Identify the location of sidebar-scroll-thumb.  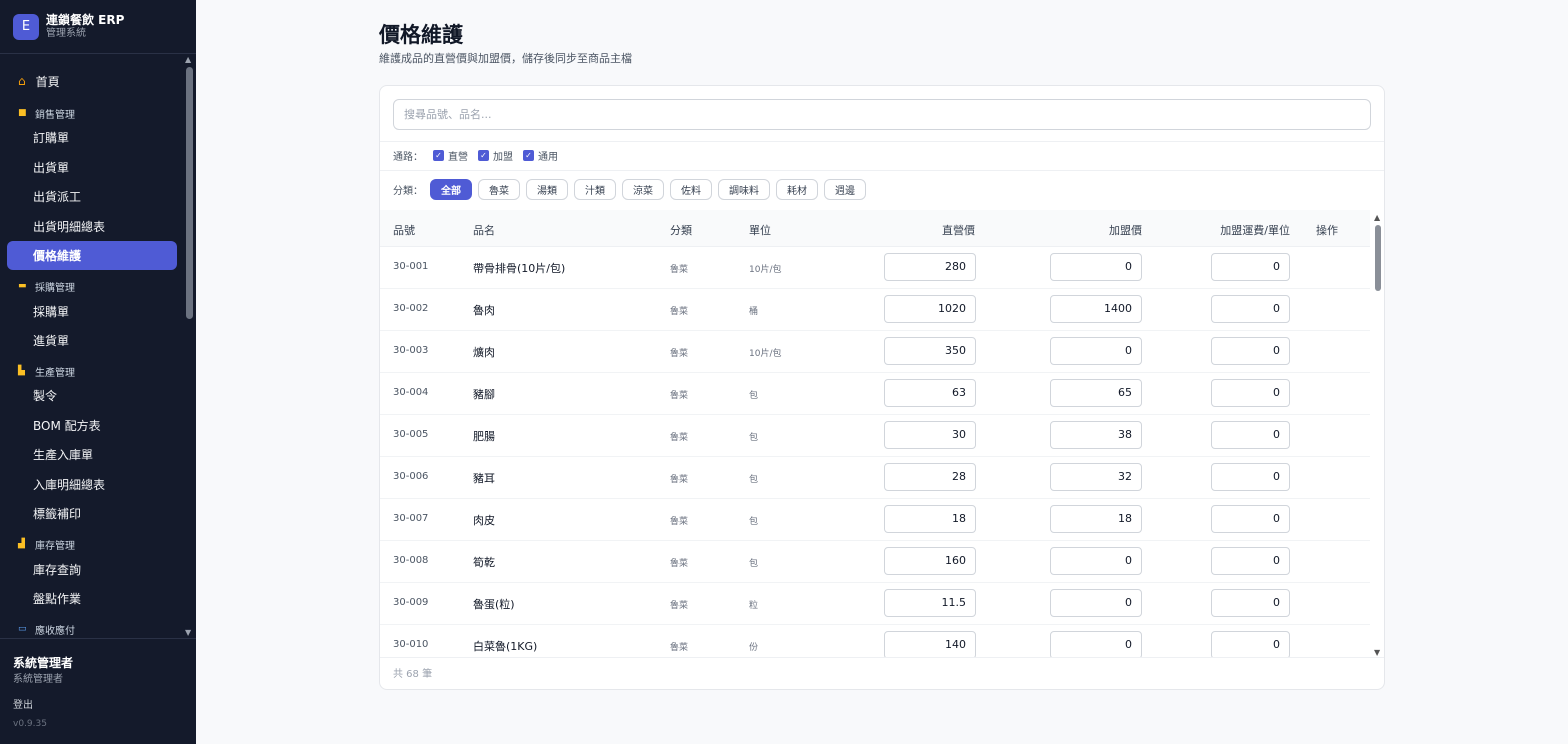
(189, 193).